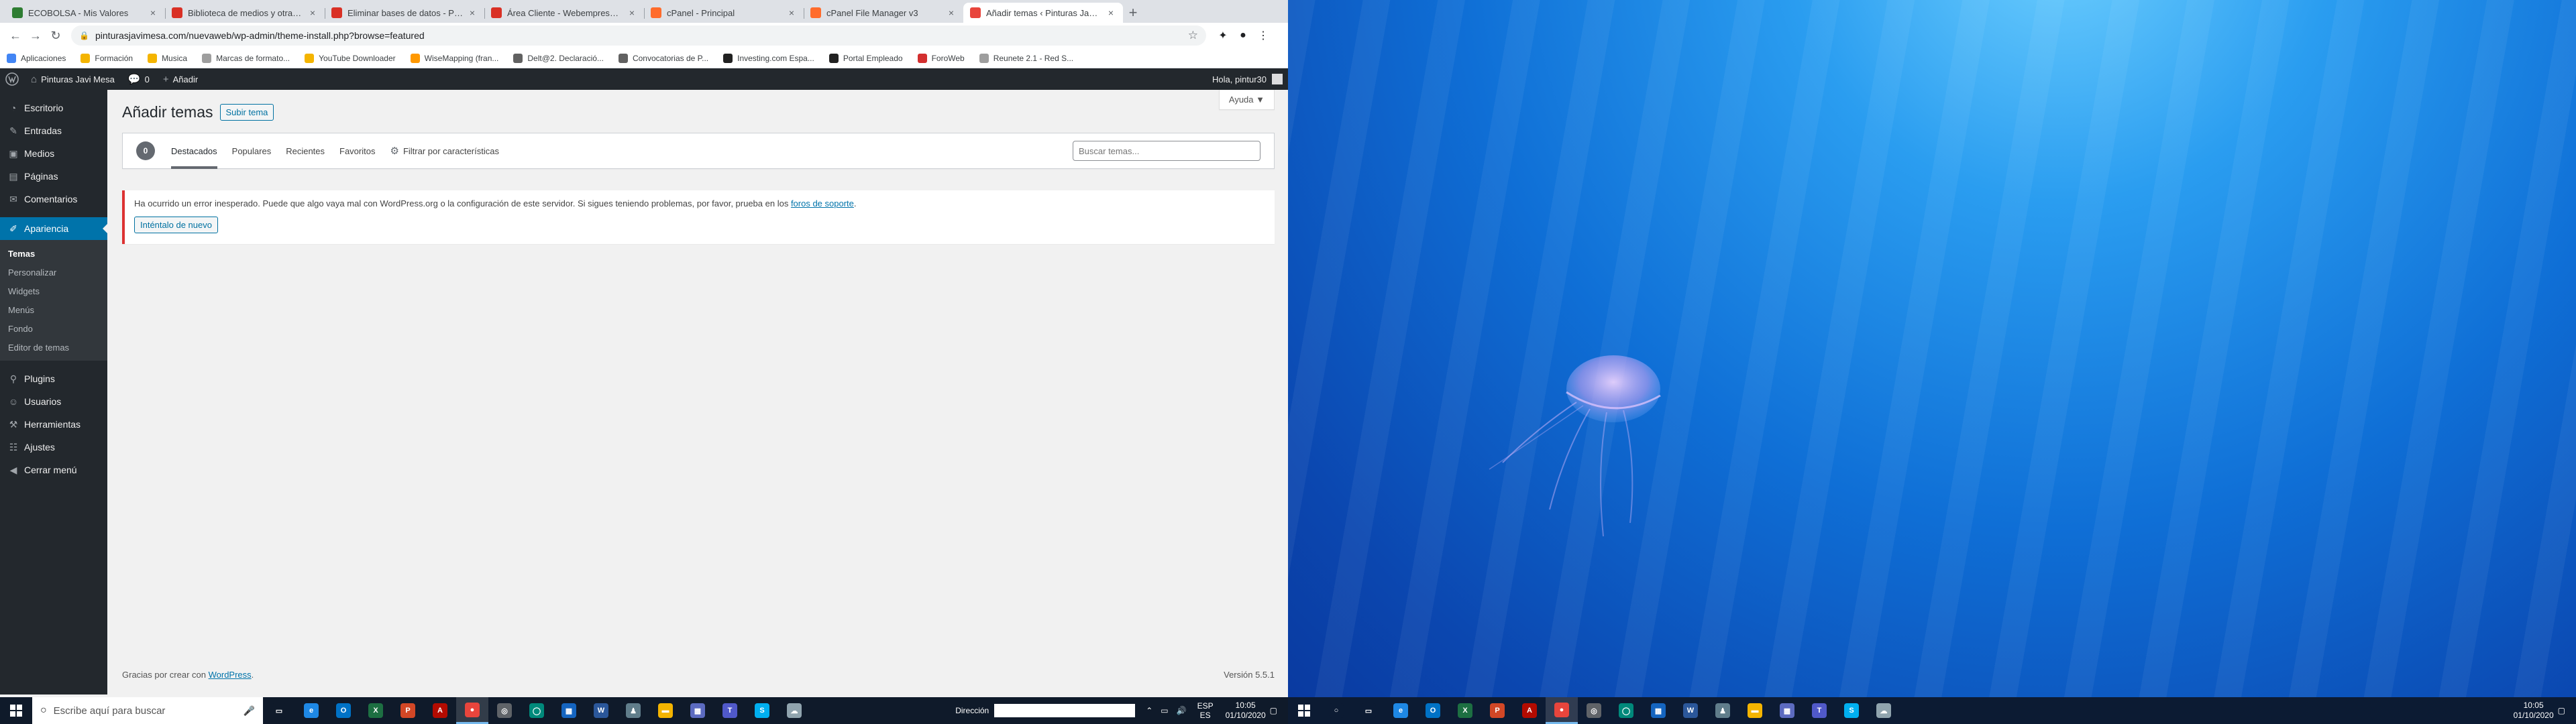 The image size is (2576, 724). Describe the element at coordinates (194, 151) in the screenshot. I see `filter-tab: Destacados` at that location.